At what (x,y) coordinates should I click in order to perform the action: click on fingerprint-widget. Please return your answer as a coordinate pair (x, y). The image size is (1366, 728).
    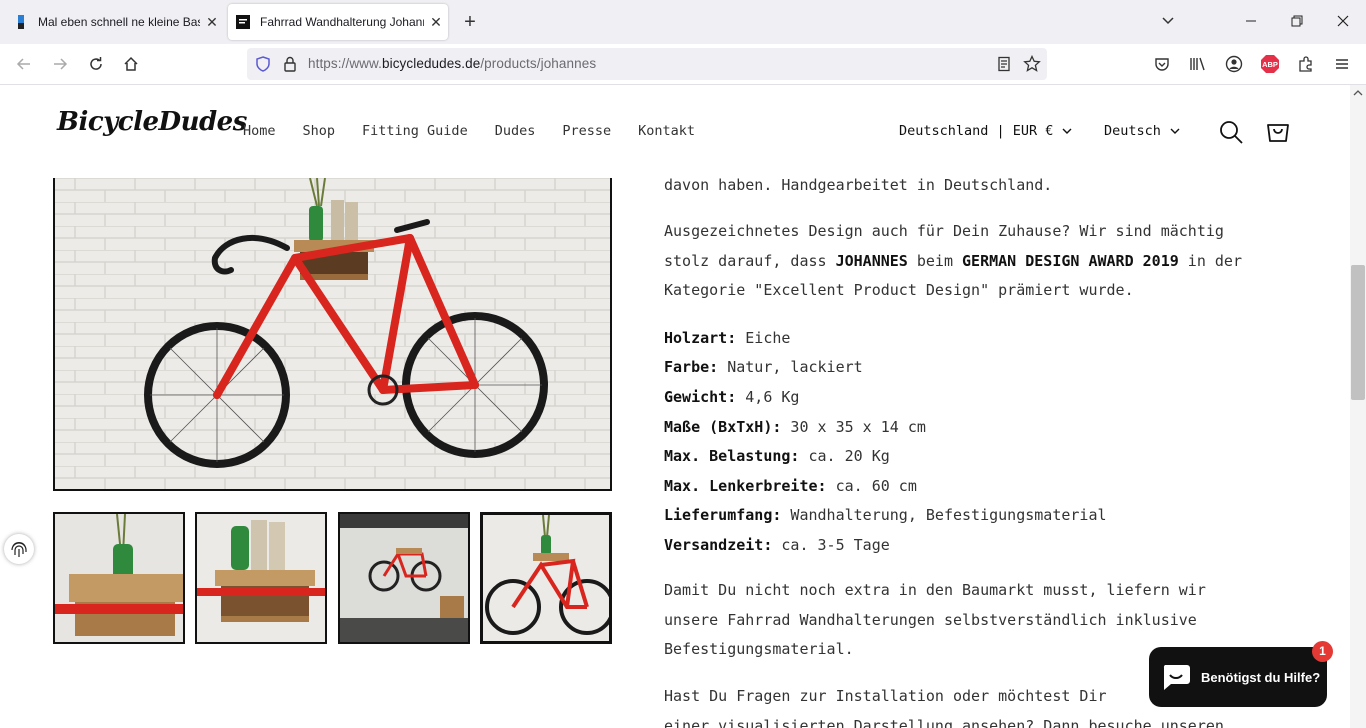
    Looking at the image, I should click on (19, 549).